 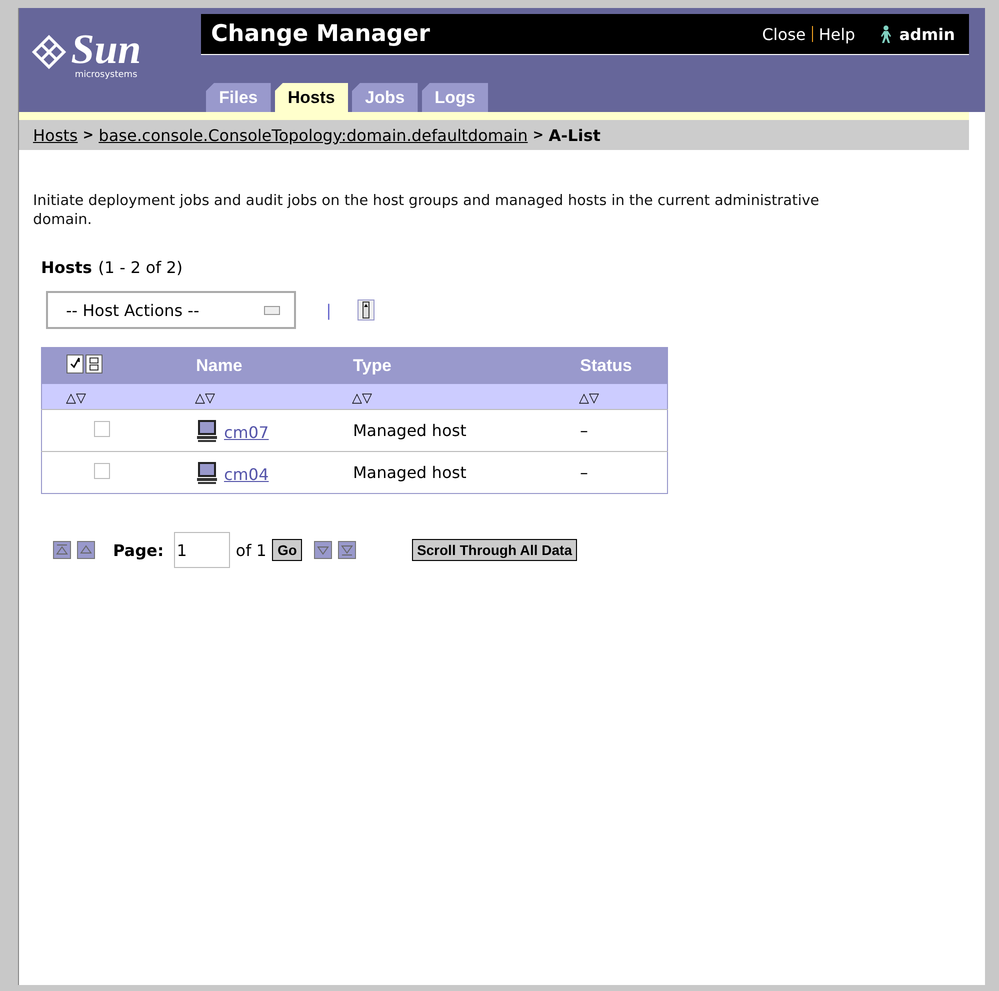 What do you see at coordinates (287, 550) in the screenshot?
I see `go-button: Go` at bounding box center [287, 550].